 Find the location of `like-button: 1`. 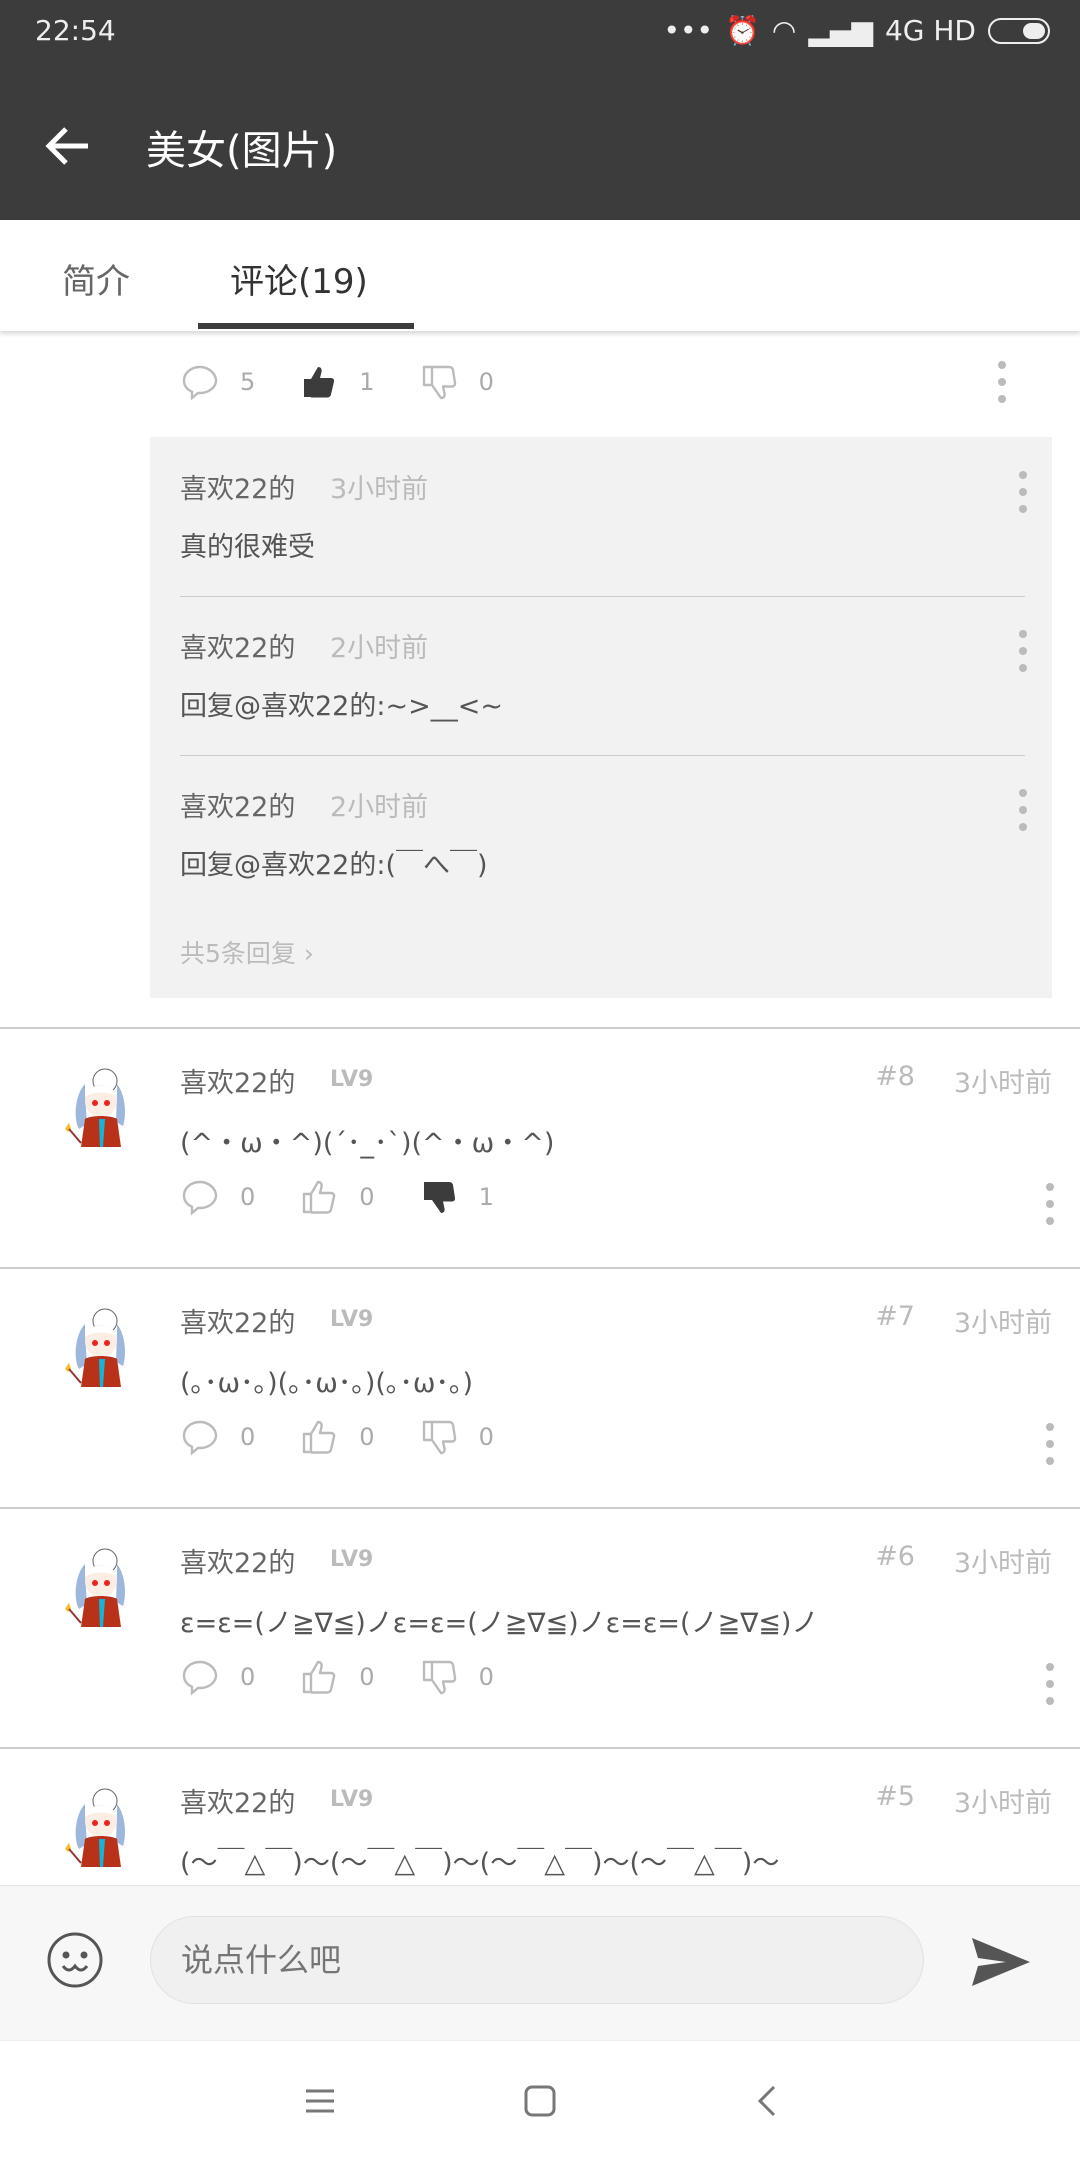

like-button: 1 is located at coordinates (337, 382).